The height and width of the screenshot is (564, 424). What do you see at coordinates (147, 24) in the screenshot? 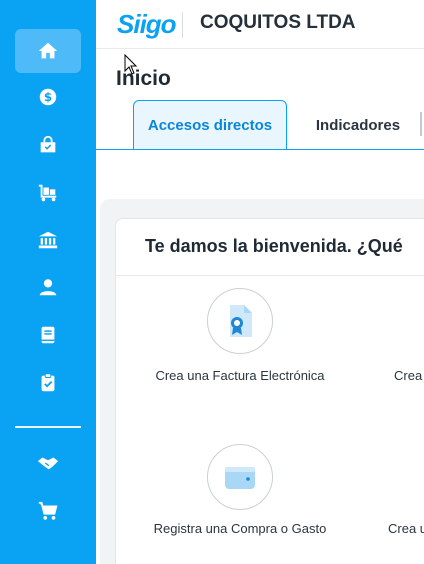
I see `logo: Siigo` at bounding box center [147, 24].